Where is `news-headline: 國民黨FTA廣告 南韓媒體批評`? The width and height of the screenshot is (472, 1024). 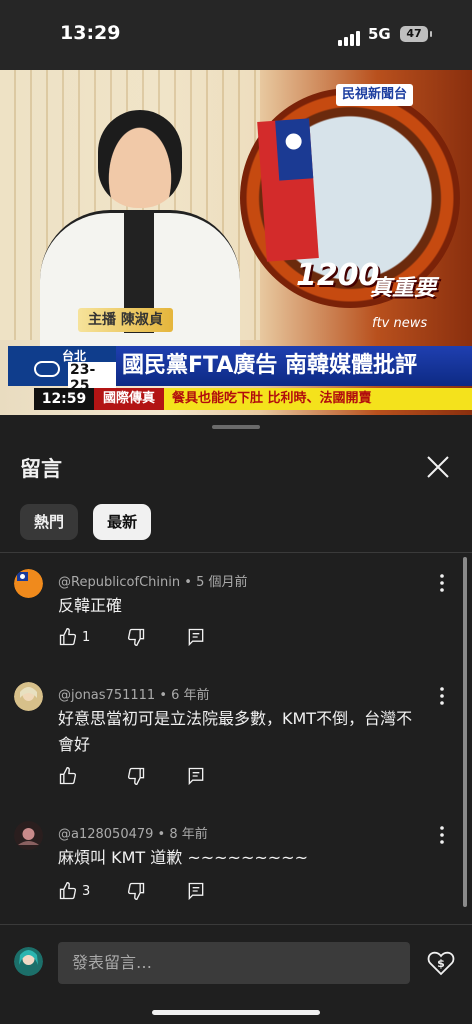 news-headline: 國民黨FTA廣告 南韓媒體批評 is located at coordinates (294, 366).